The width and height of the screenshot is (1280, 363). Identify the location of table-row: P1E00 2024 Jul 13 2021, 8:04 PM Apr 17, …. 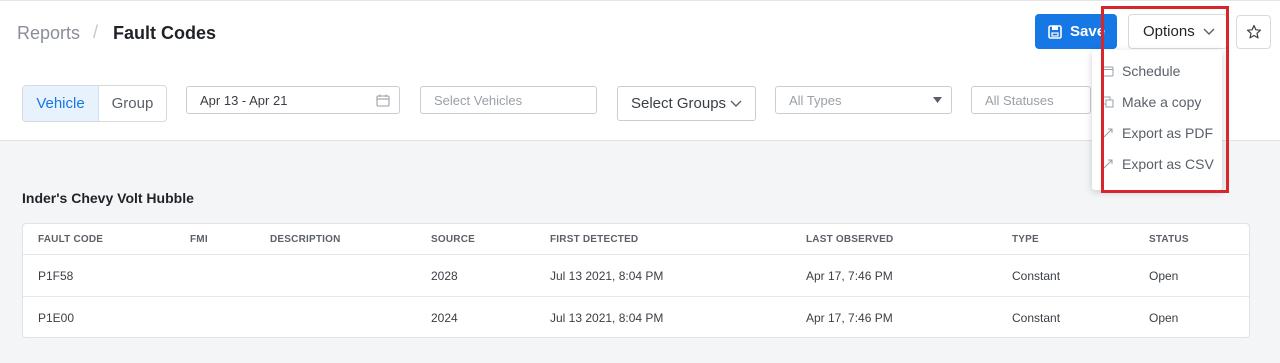
(636, 317).